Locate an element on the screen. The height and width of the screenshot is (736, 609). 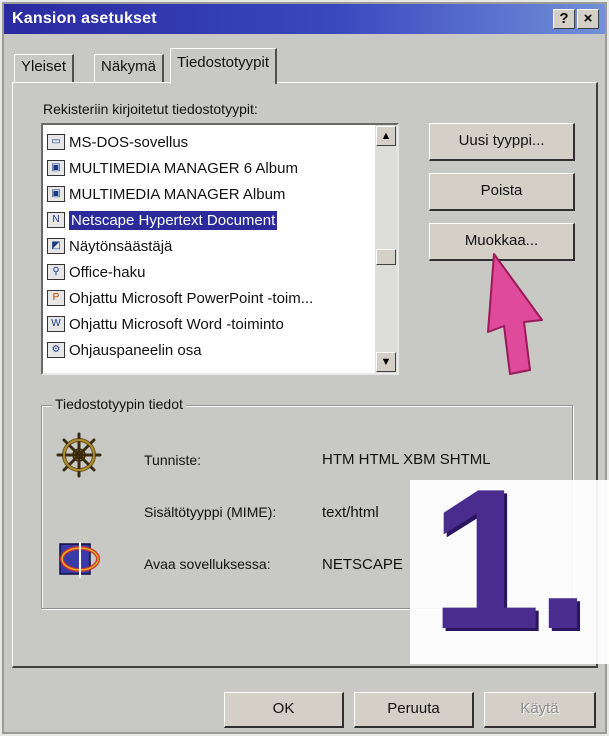
list-item-label: Office-haku is located at coordinates (107, 272).